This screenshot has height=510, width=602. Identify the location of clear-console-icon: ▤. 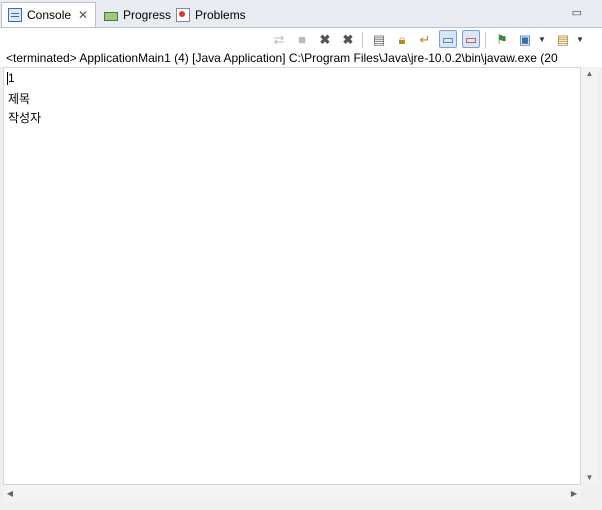
(379, 39).